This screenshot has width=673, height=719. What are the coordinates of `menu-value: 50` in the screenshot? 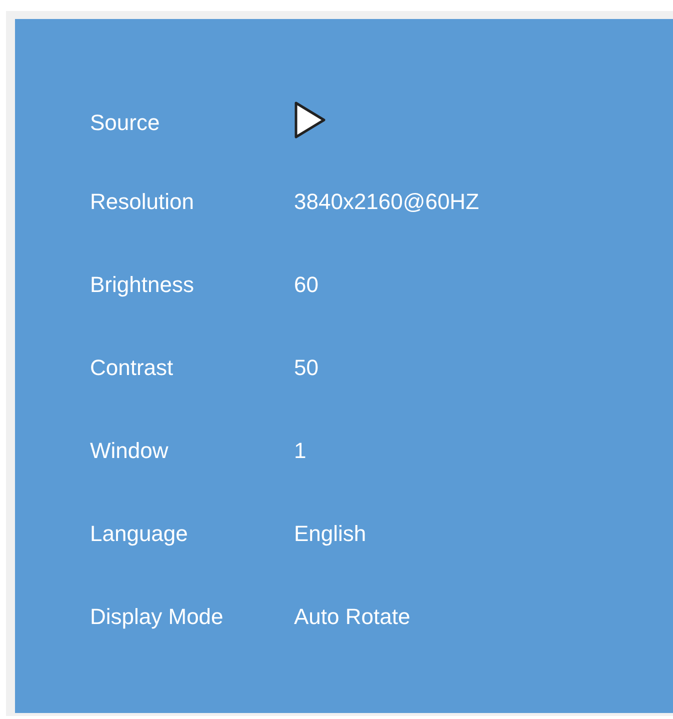 It's located at (306, 368).